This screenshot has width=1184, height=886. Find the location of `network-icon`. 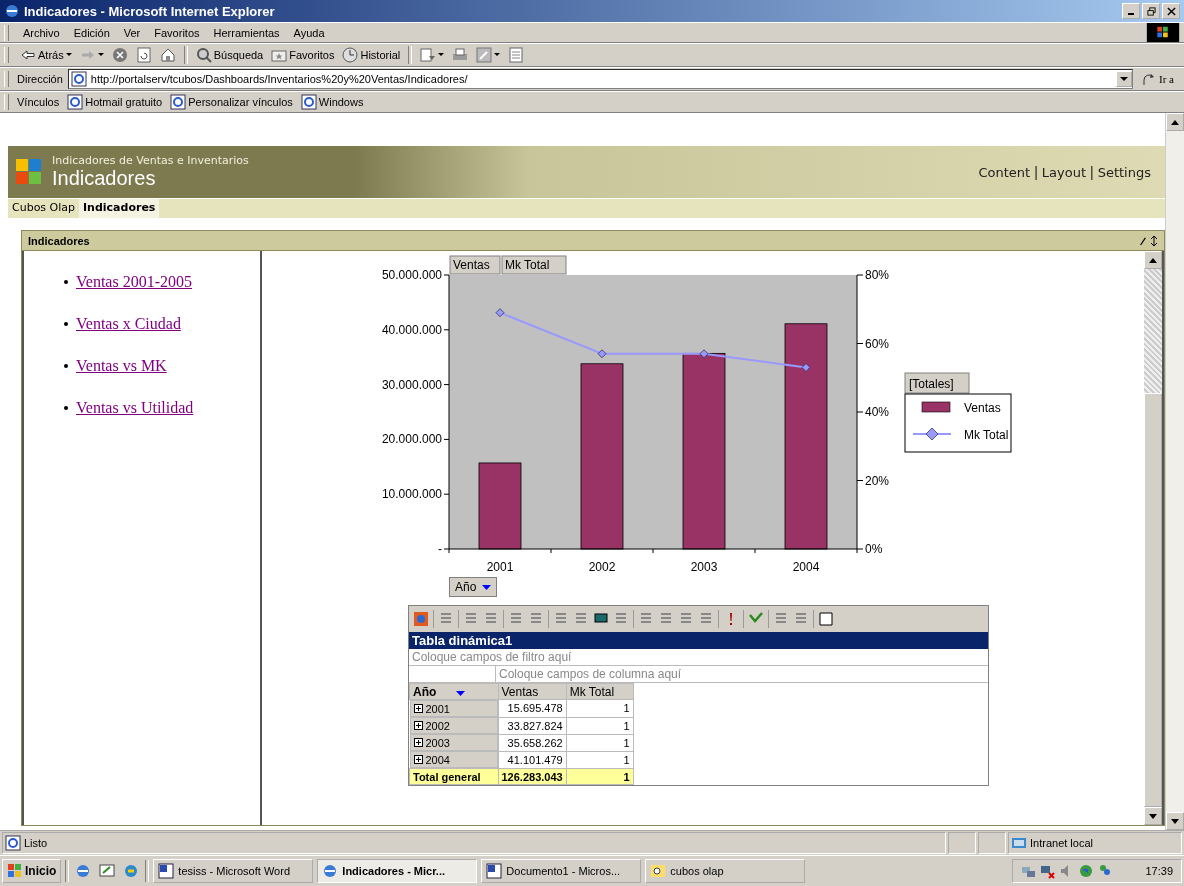

network-icon is located at coordinates (1048, 871).